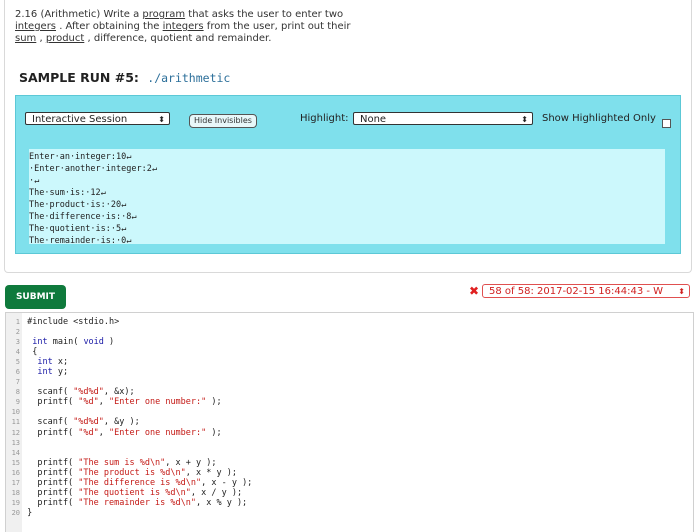 This screenshot has height=532, width=698. I want to click on code-line: 7, so click(129, 382).